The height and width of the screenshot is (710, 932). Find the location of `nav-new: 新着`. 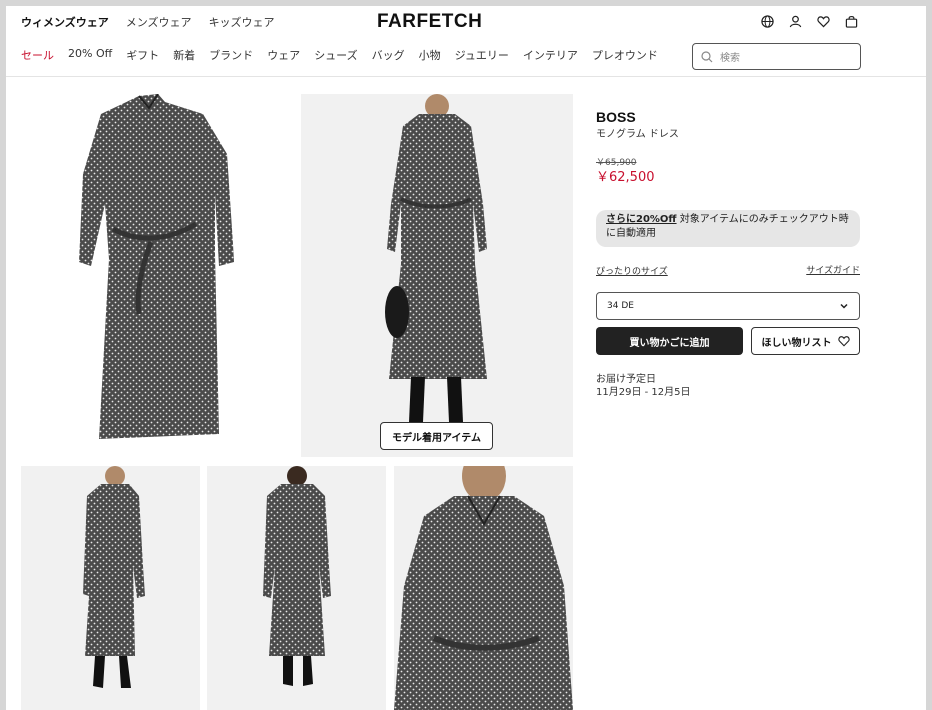

nav-new: 新着 is located at coordinates (184, 55).